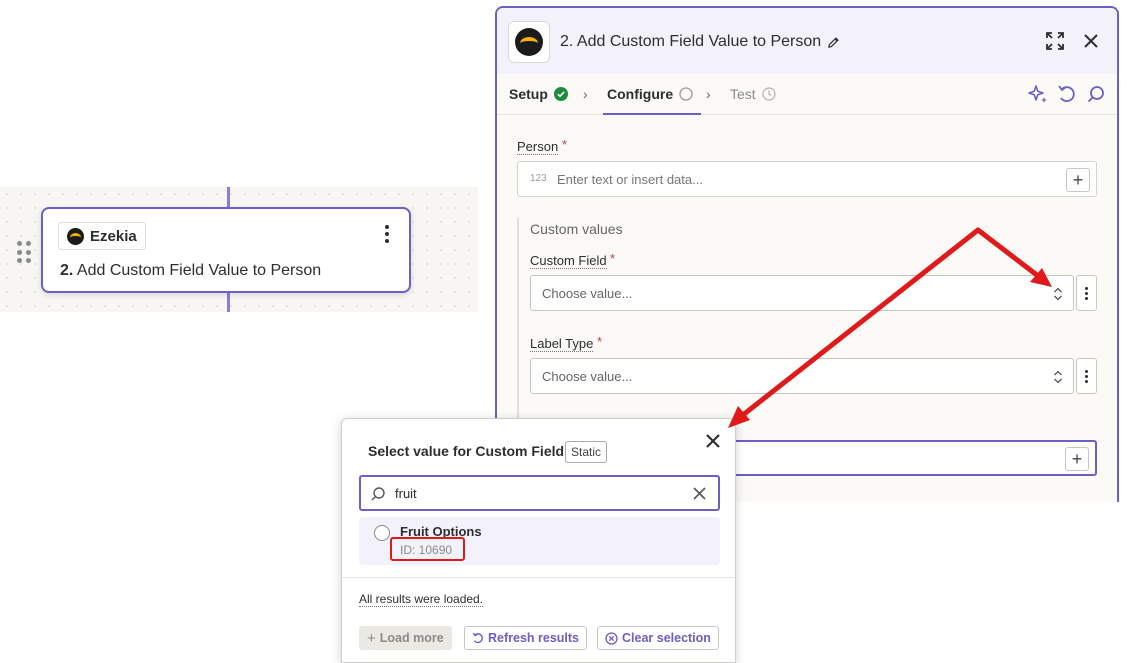  Describe the element at coordinates (411, 638) in the screenshot. I see `load-more-label: Load more` at that location.